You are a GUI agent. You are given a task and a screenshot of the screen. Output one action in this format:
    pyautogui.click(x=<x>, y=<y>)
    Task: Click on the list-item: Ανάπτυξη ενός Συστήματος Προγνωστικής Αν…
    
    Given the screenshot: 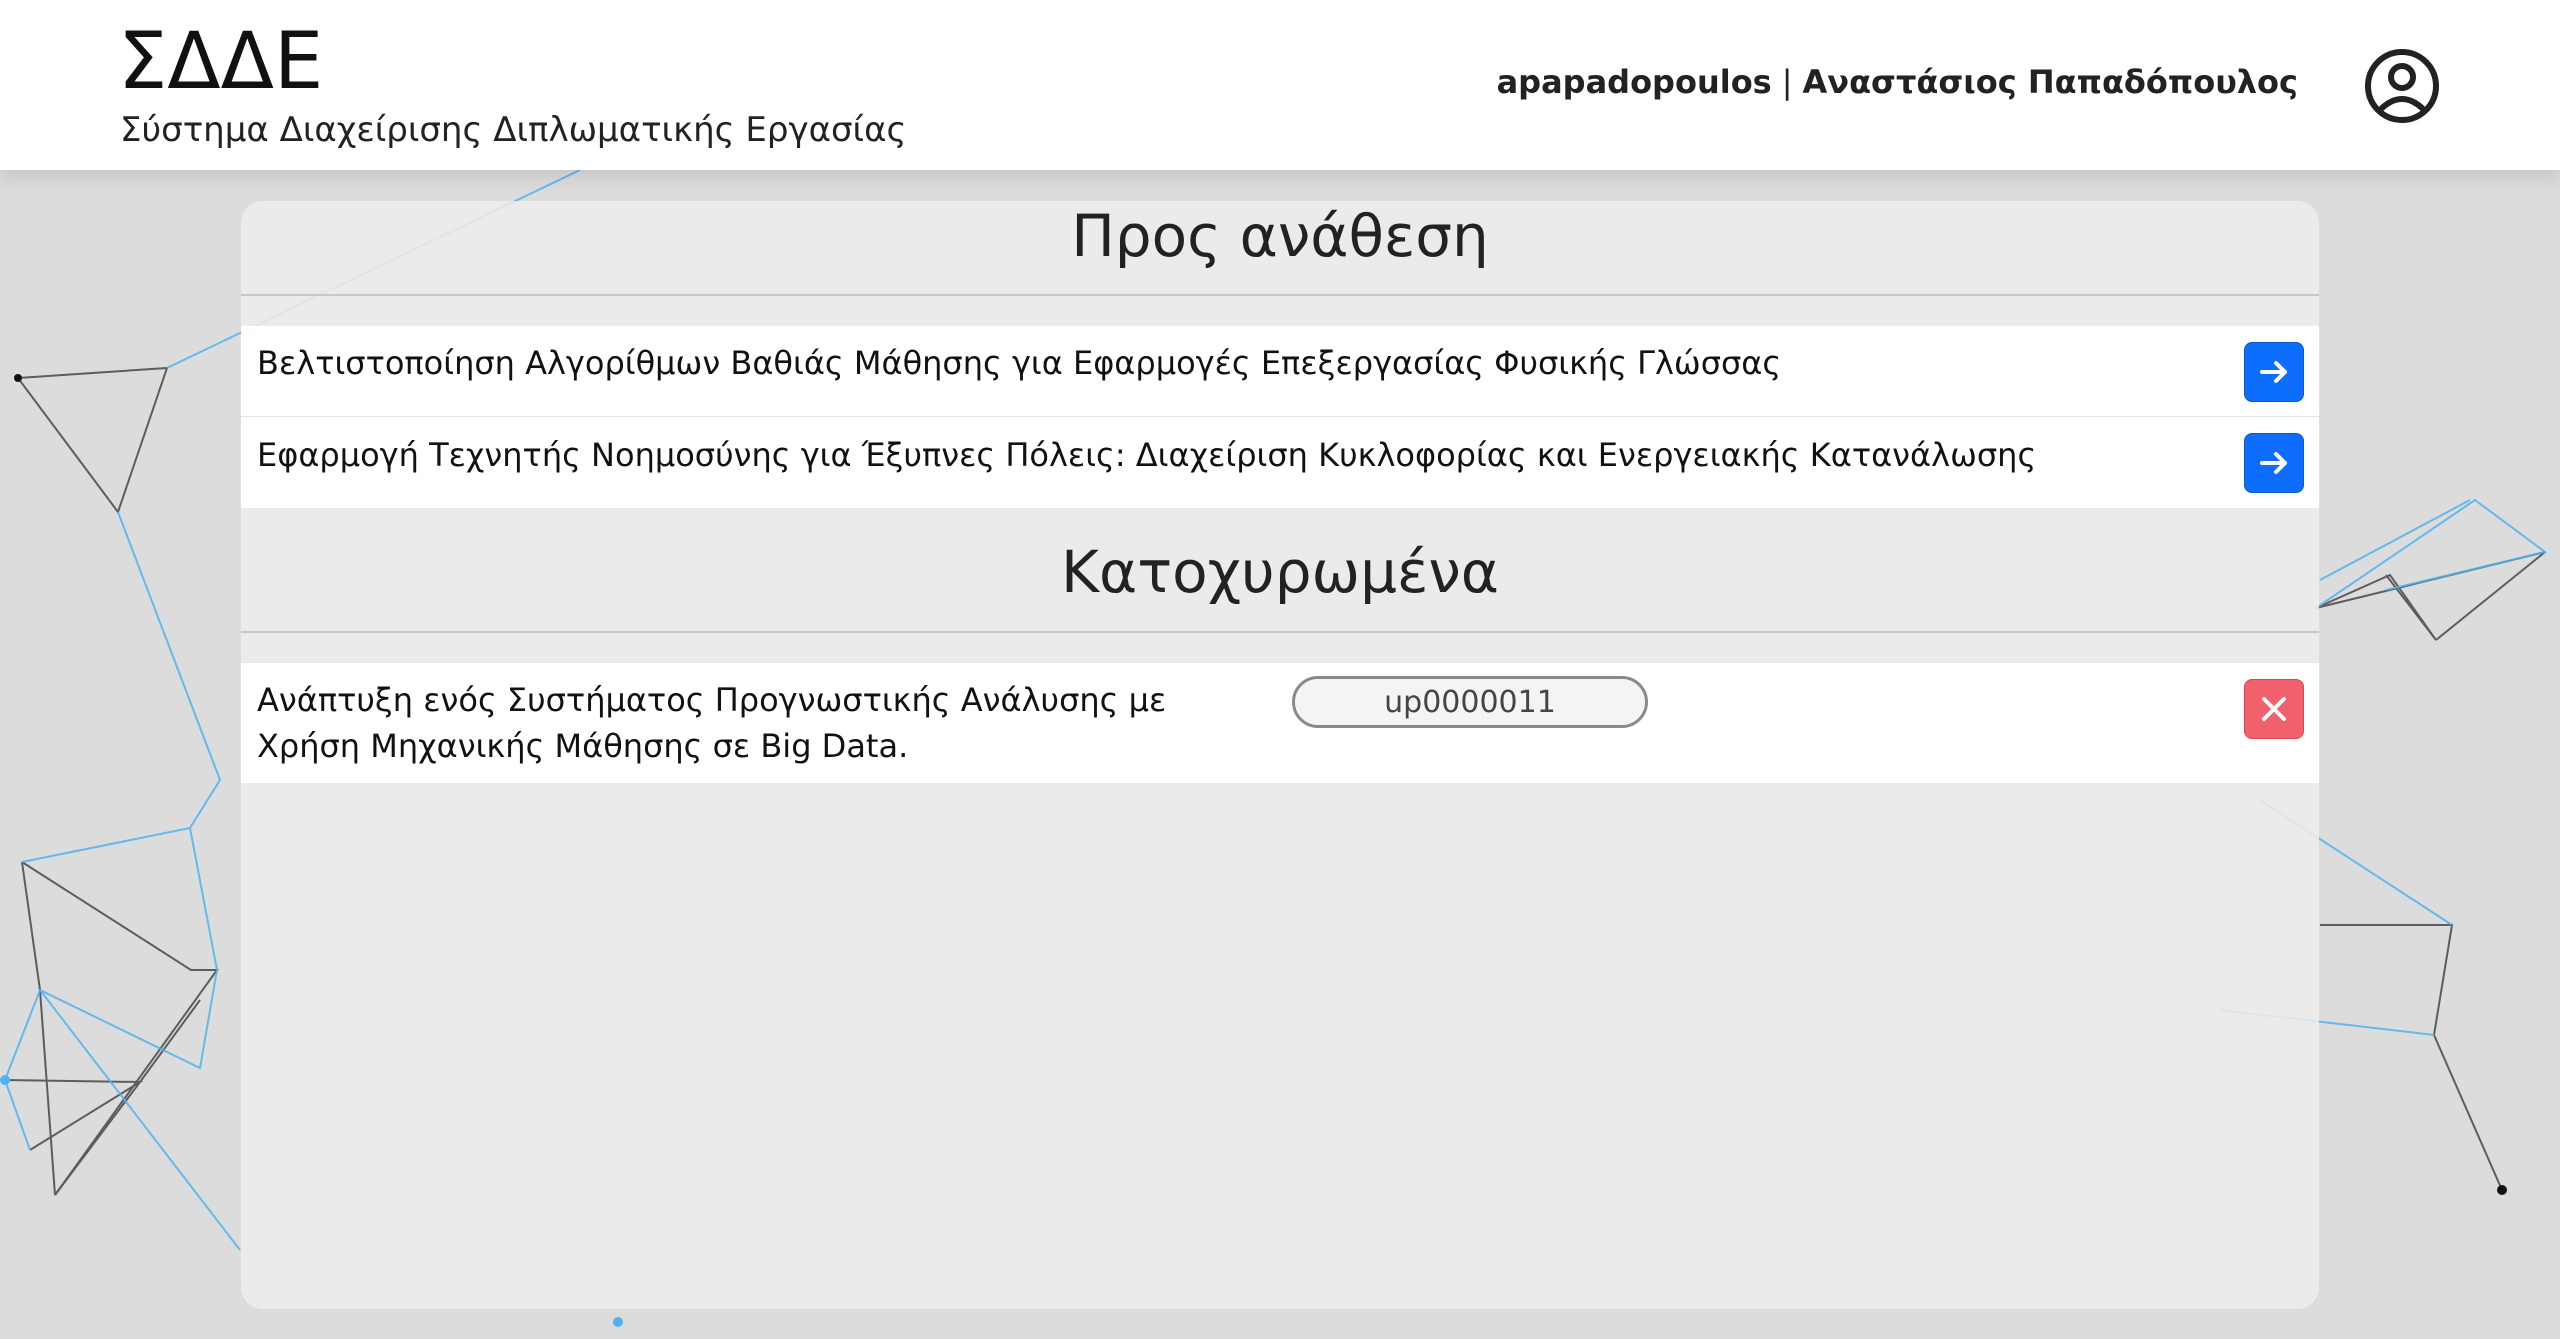 What is the action you would take?
    pyautogui.click(x=1280, y=723)
    